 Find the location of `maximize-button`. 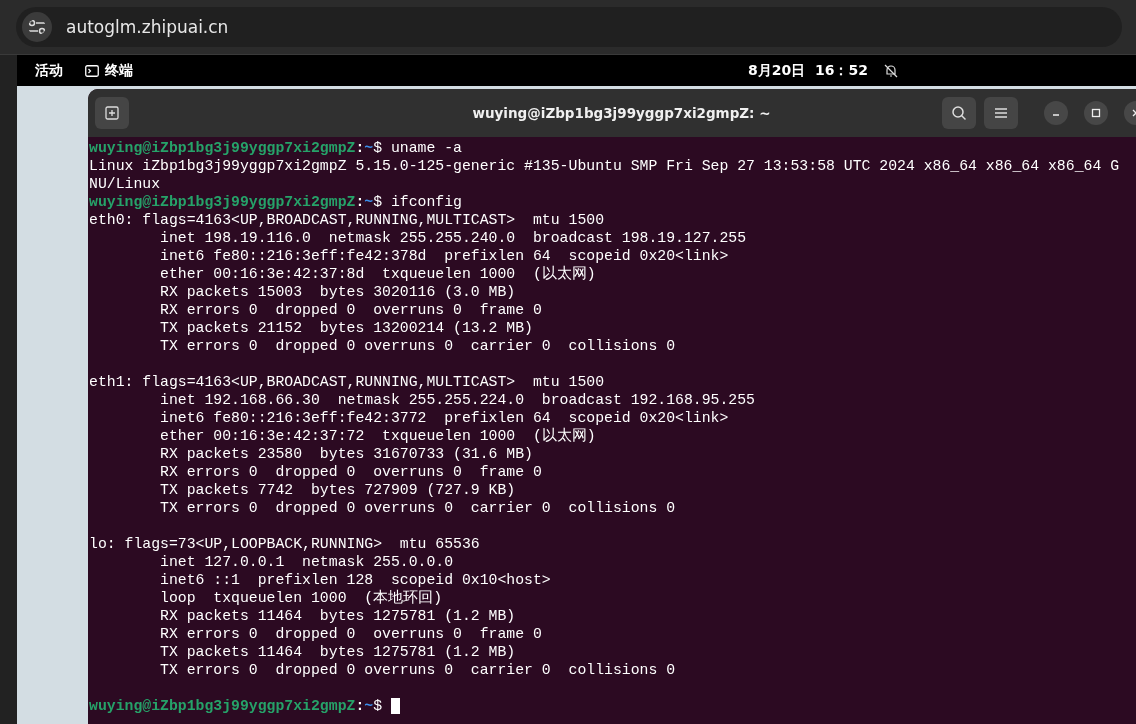

maximize-button is located at coordinates (1096, 113).